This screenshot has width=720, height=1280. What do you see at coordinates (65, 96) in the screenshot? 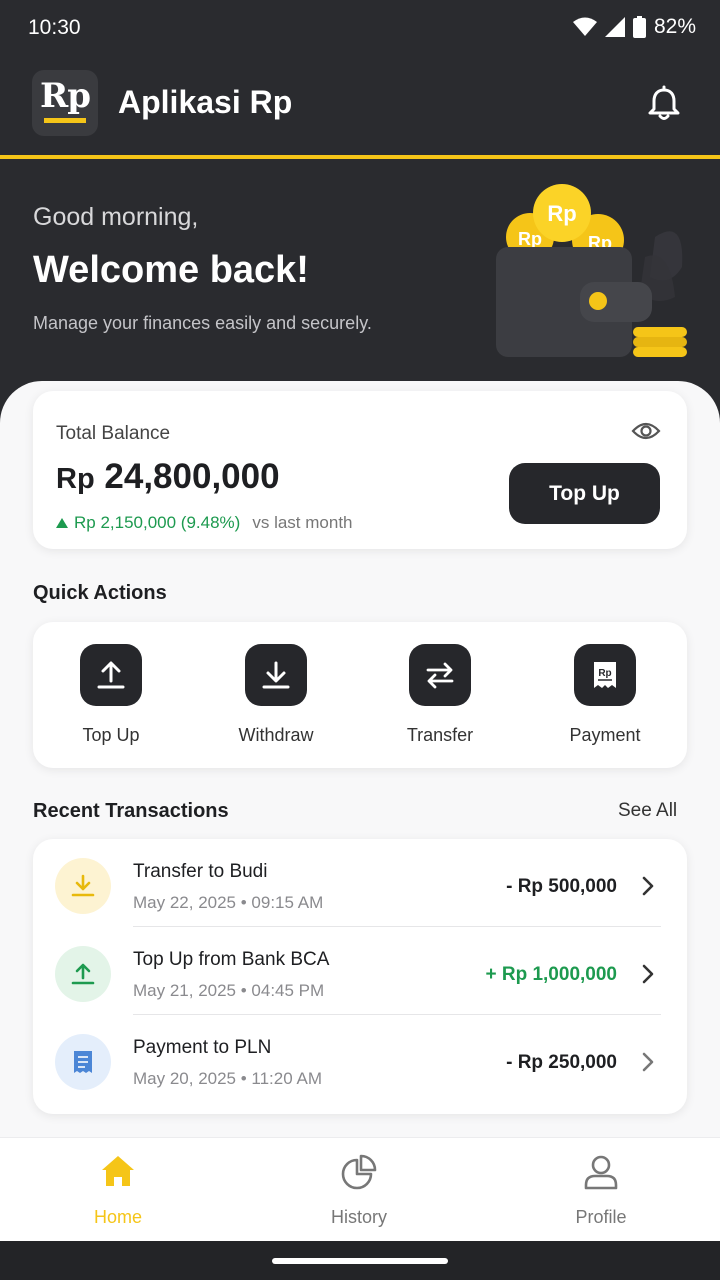
I see `logo-text: Rp` at bounding box center [65, 96].